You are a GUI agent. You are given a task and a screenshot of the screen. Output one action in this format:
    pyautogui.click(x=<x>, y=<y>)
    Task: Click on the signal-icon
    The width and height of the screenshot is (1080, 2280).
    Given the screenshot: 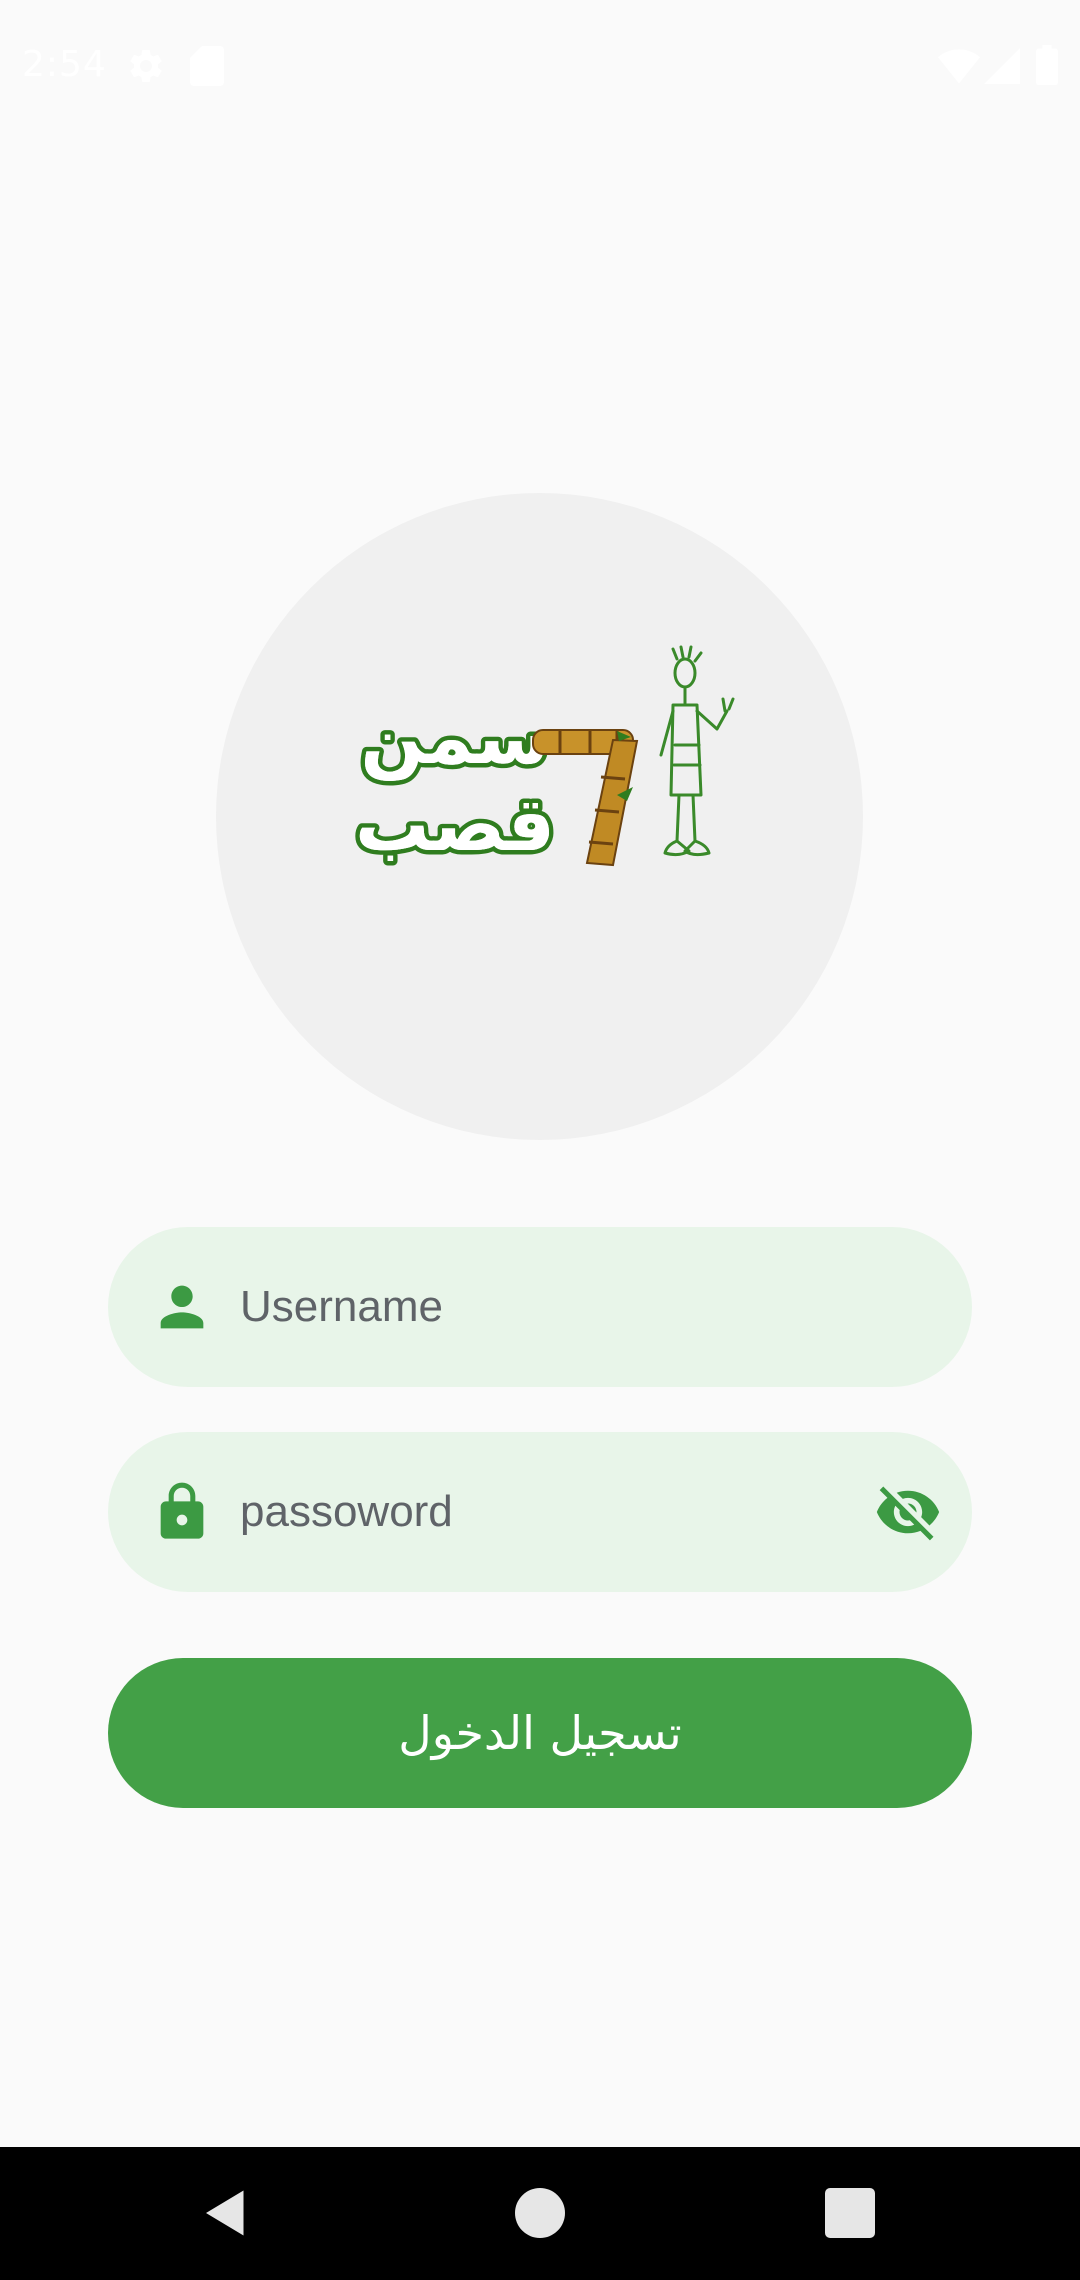 What is the action you would take?
    pyautogui.click(x=1002, y=66)
    